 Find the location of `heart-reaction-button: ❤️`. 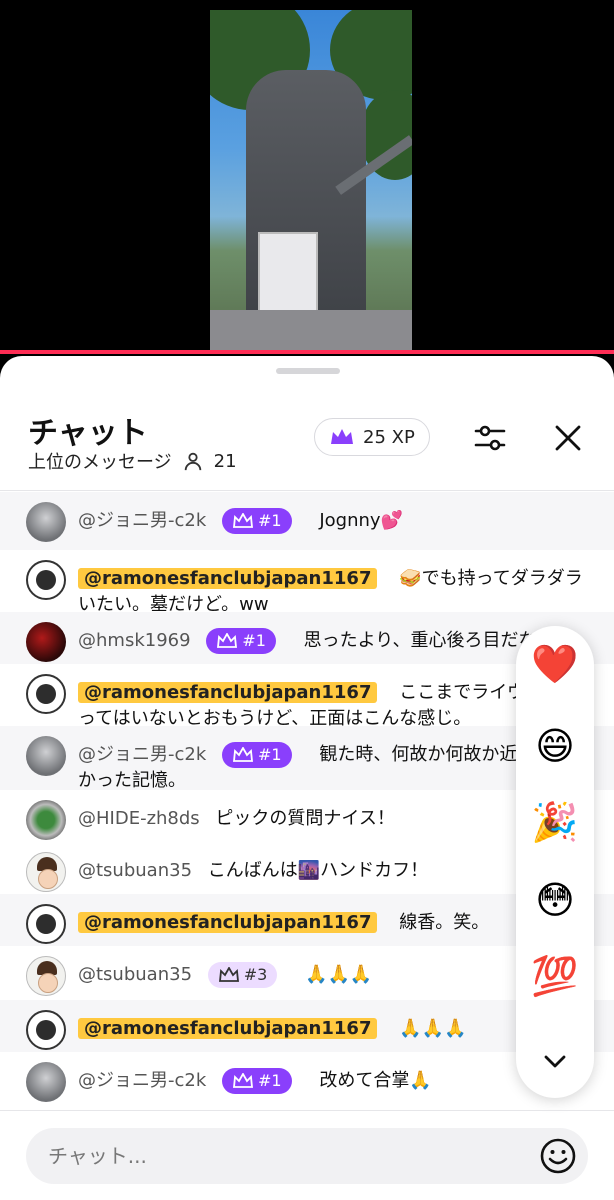

heart-reaction-button: ❤️ is located at coordinates (555, 664).